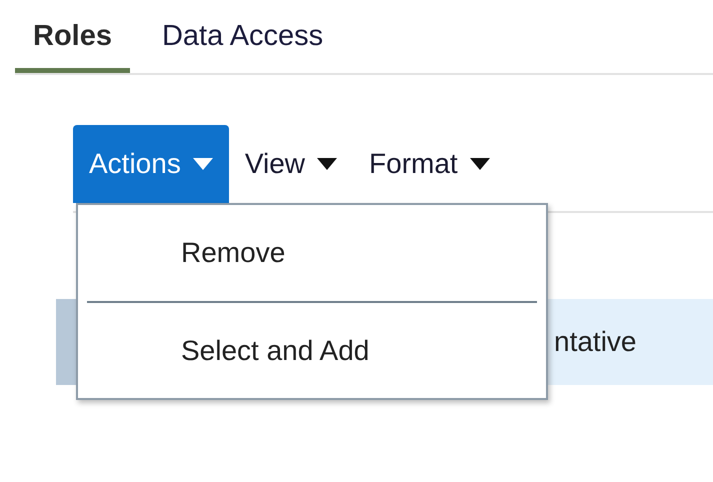 The width and height of the screenshot is (713, 482). What do you see at coordinates (291, 164) in the screenshot?
I see `menu-button: View` at bounding box center [291, 164].